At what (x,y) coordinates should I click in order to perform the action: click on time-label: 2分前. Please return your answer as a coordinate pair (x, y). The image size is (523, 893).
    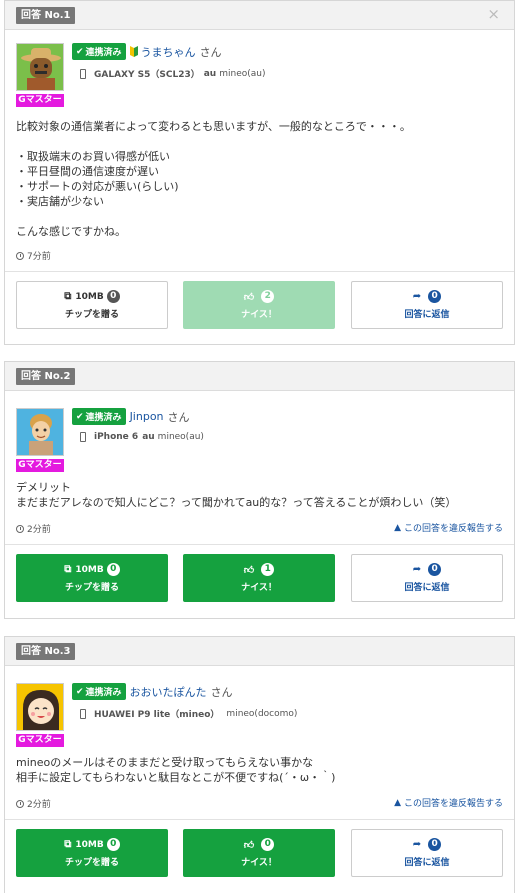
    Looking at the image, I should click on (39, 805).